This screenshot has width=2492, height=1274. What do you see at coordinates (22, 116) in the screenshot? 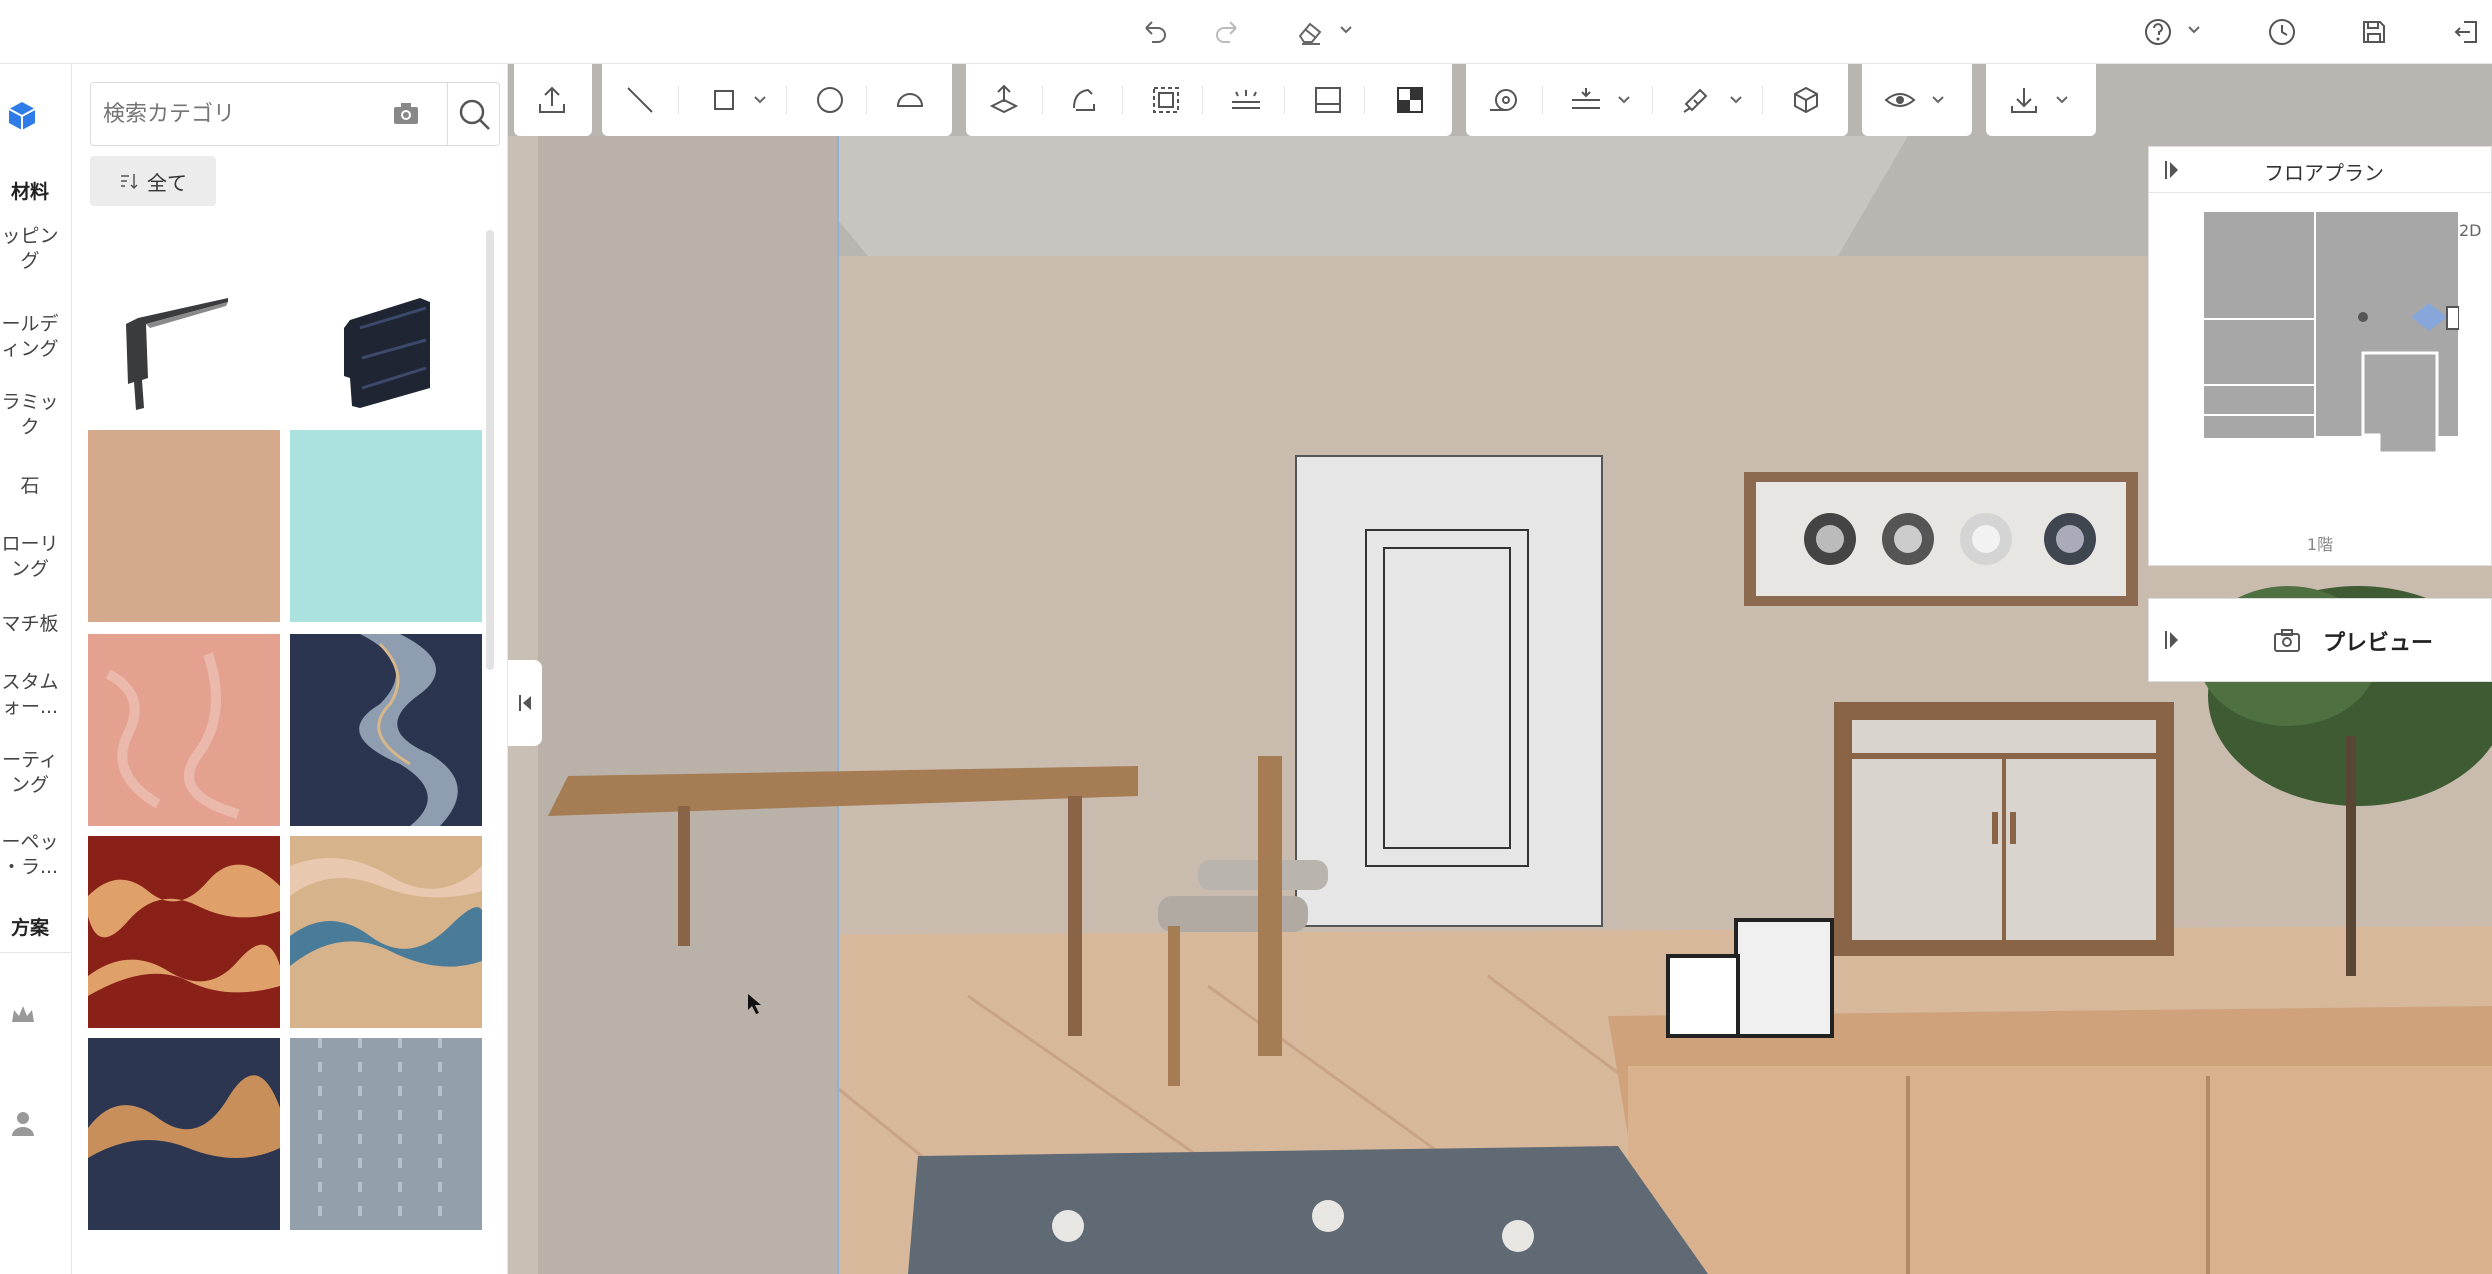
I see `cube-logo-icon` at bounding box center [22, 116].